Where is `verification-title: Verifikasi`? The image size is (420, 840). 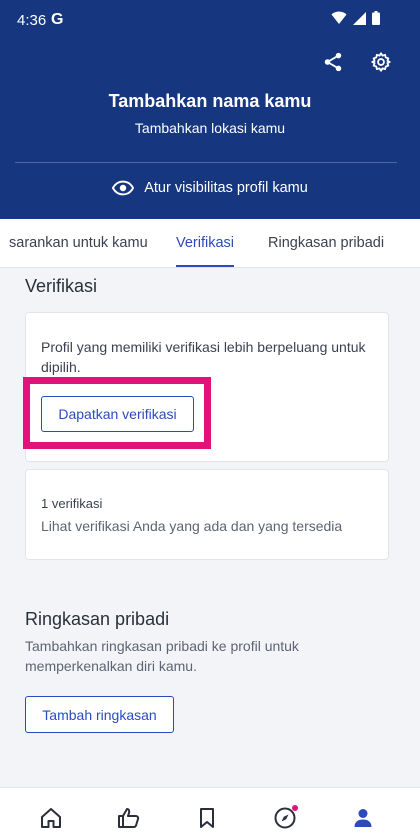
verification-title: Verifikasi is located at coordinates (61, 286).